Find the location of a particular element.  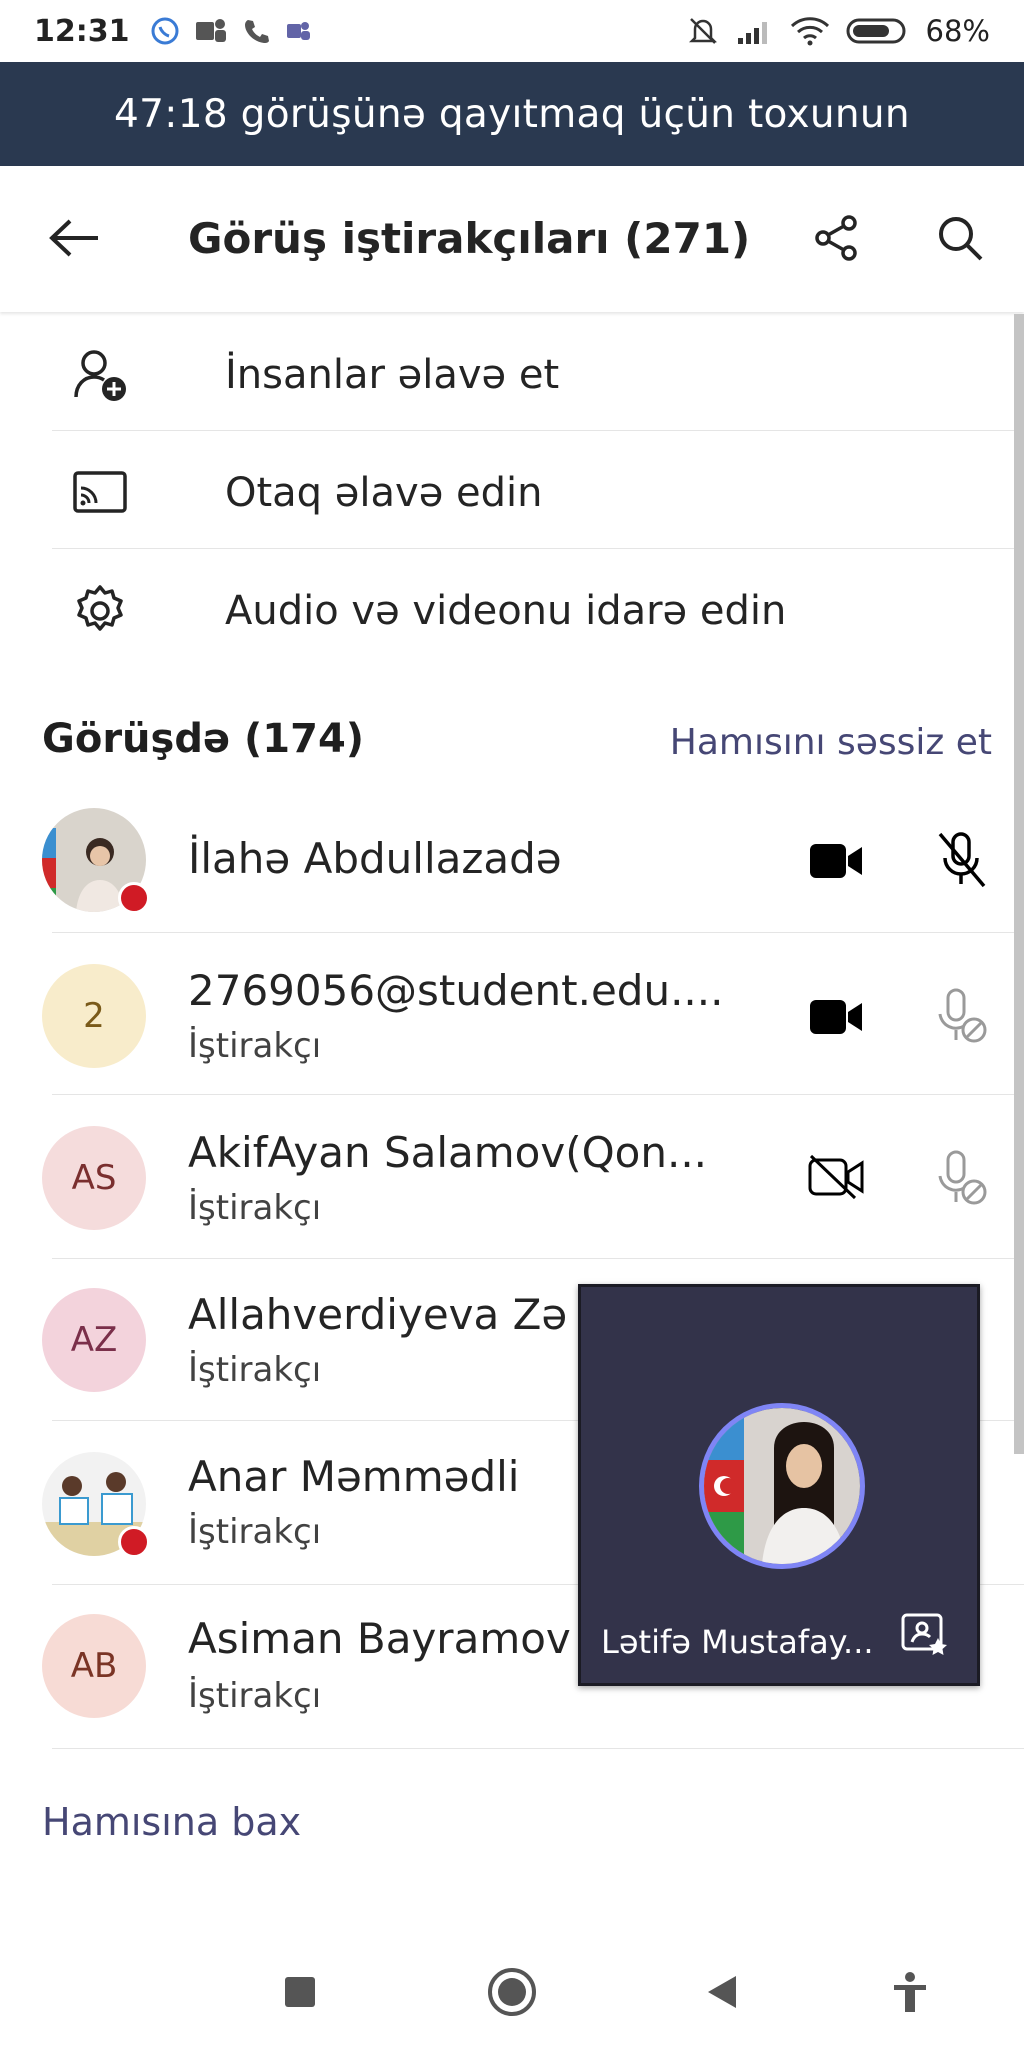

avatar: AB is located at coordinates (94, 1666).